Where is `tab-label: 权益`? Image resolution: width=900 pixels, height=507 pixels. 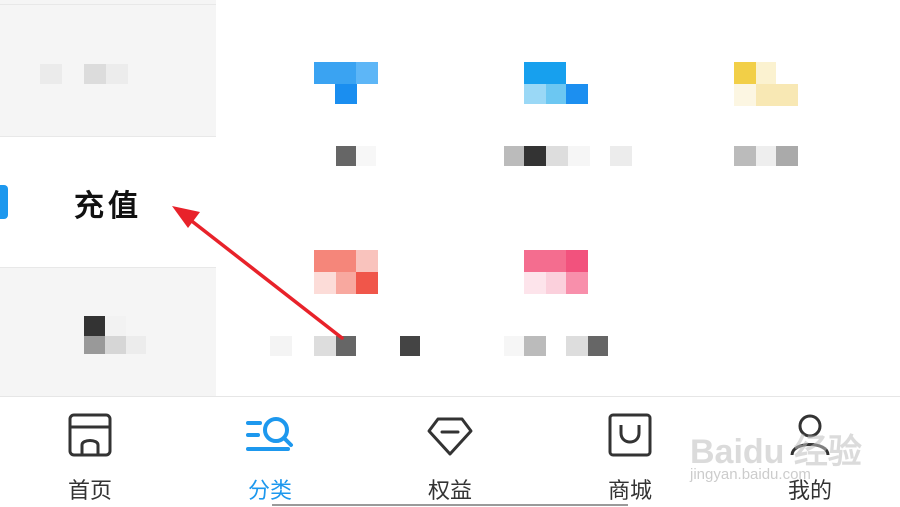
tab-label: 权益 is located at coordinates (449, 491).